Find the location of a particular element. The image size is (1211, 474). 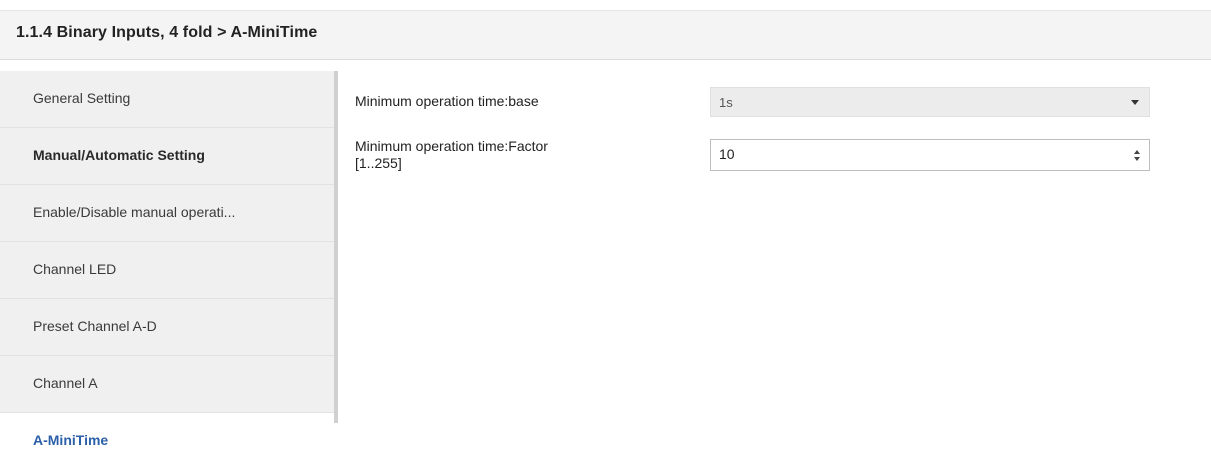

sidebar-item-label: General Setting is located at coordinates (82, 98).